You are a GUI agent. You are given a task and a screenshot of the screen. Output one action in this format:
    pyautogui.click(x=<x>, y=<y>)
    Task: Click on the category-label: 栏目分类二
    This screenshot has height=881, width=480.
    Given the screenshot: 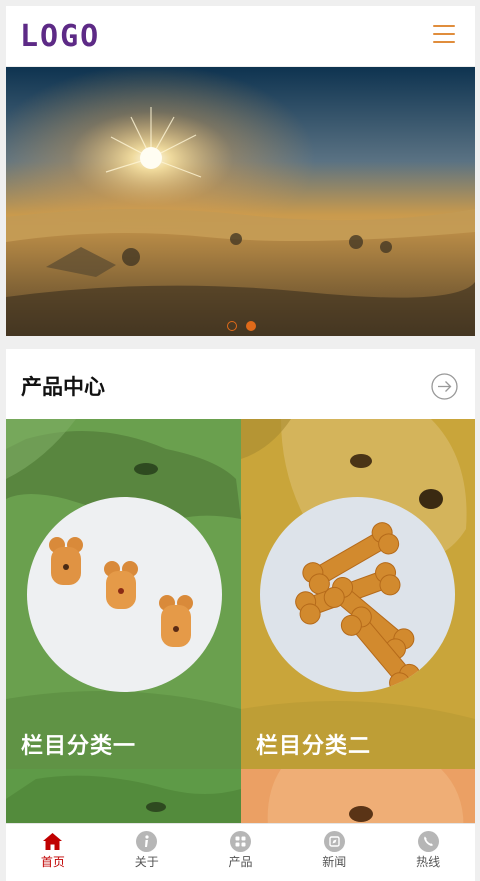 What is the action you would take?
    pyautogui.click(x=313, y=744)
    